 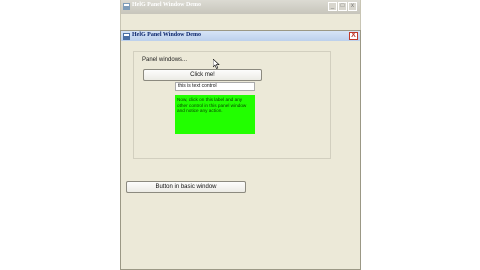 What do you see at coordinates (342, 6) in the screenshot?
I see `maximize-icon: □` at bounding box center [342, 6].